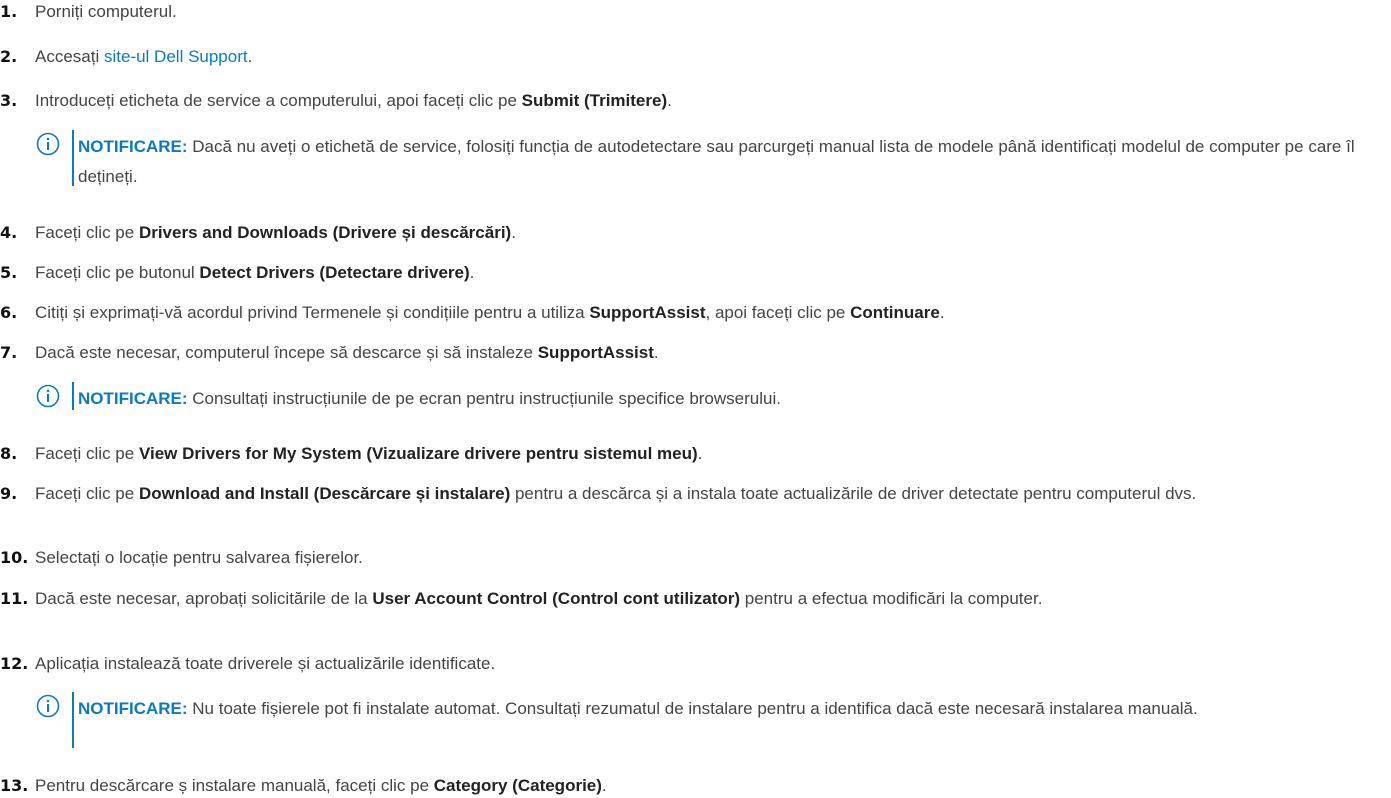  What do you see at coordinates (9, 312) in the screenshot?
I see `step-number: 6.` at bounding box center [9, 312].